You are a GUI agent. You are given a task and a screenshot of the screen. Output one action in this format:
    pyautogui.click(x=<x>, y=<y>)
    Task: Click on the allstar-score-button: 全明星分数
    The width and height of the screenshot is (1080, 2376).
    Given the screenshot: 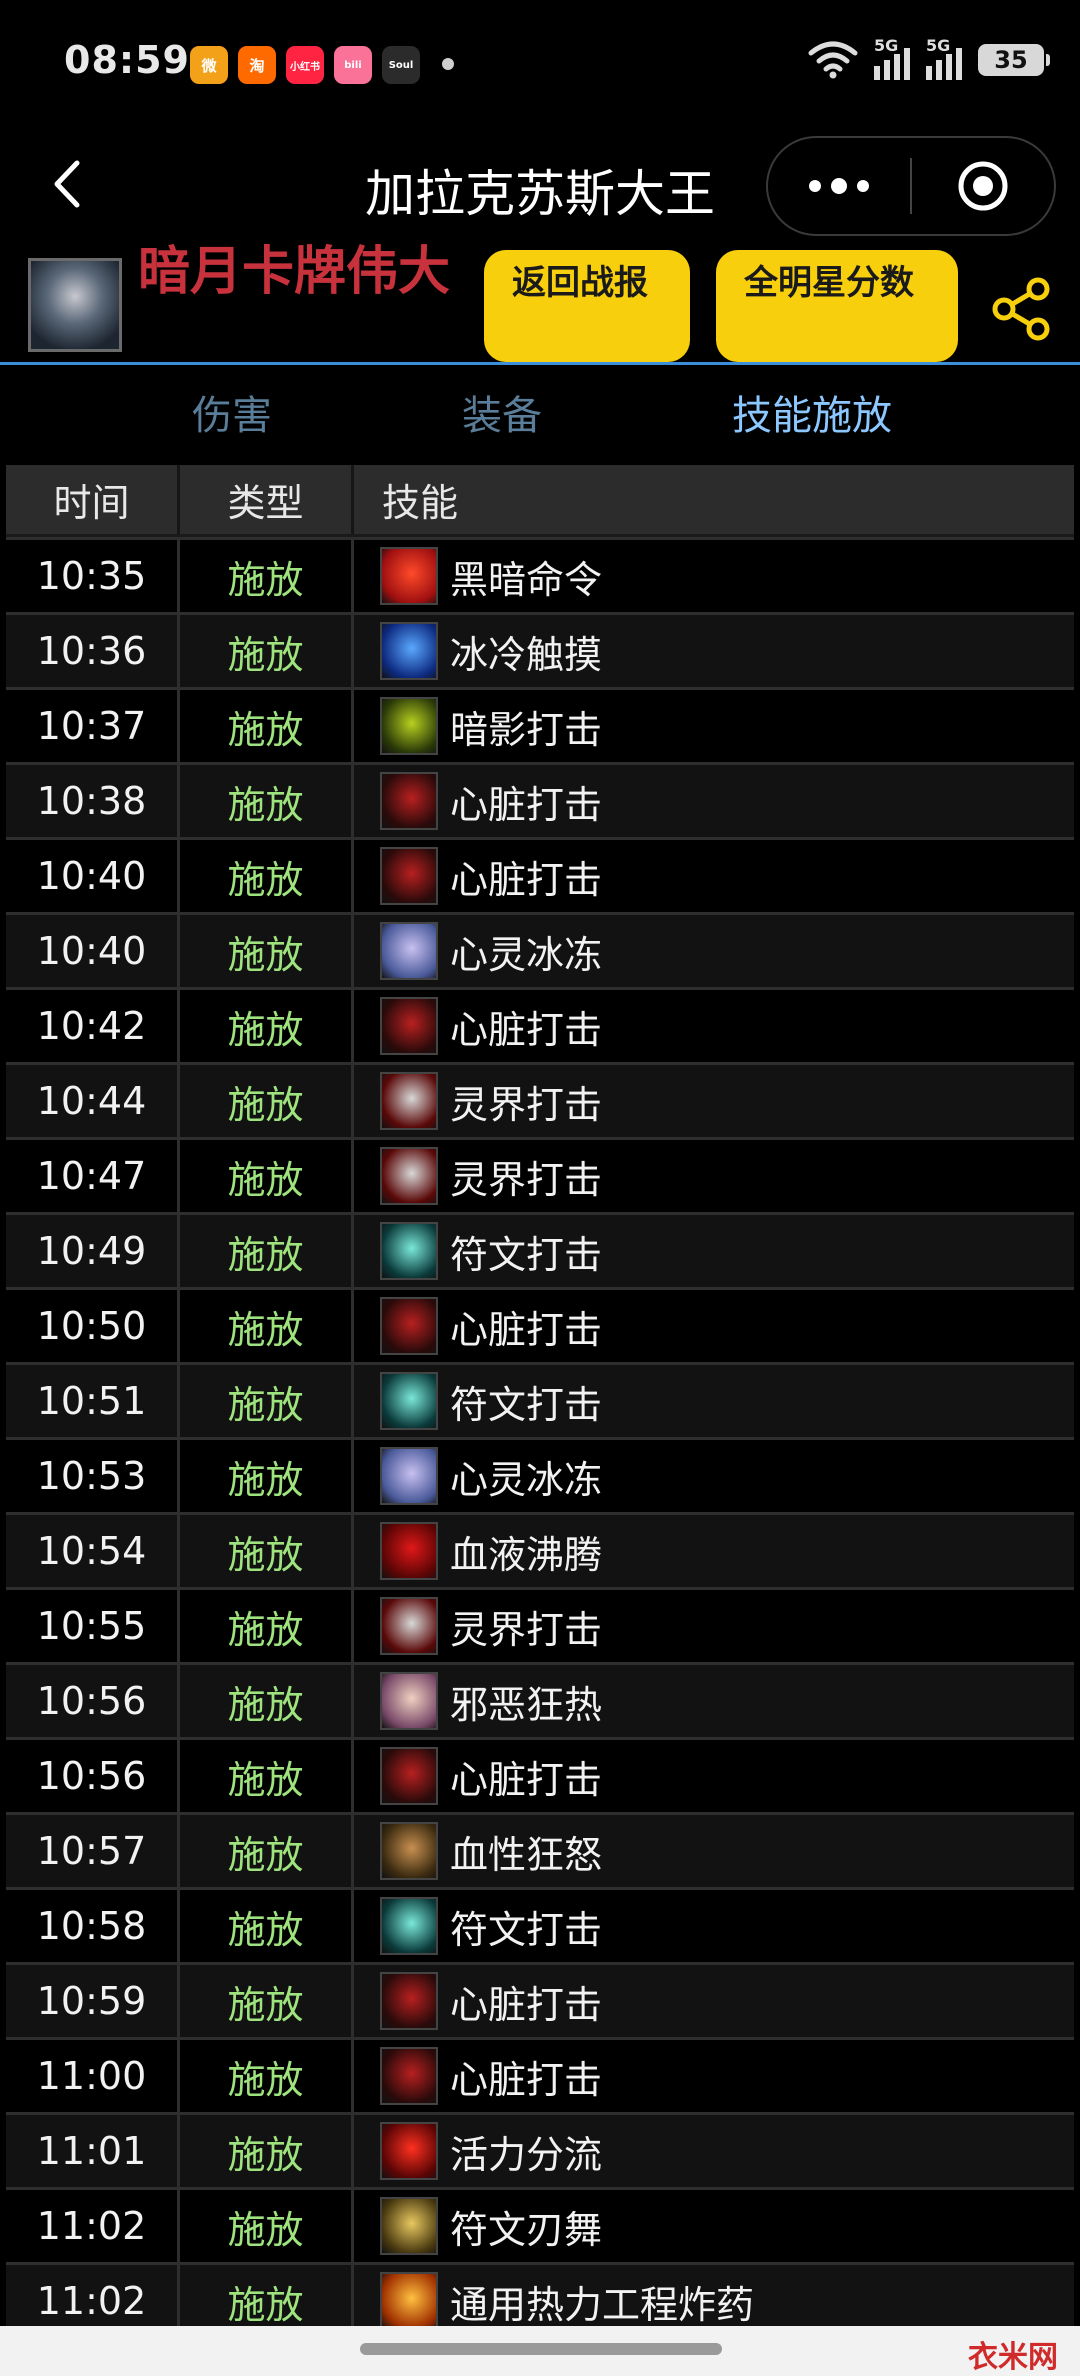 What is the action you would take?
    pyautogui.click(x=837, y=306)
    